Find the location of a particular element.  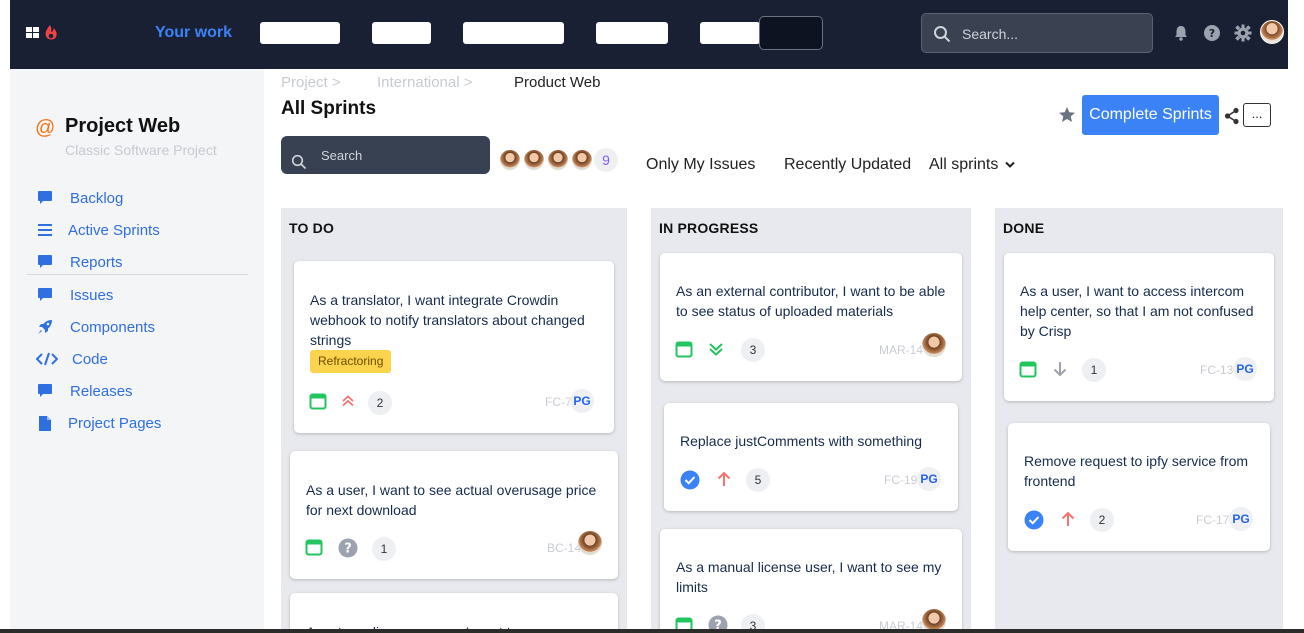

code-icon is located at coordinates (47, 359).